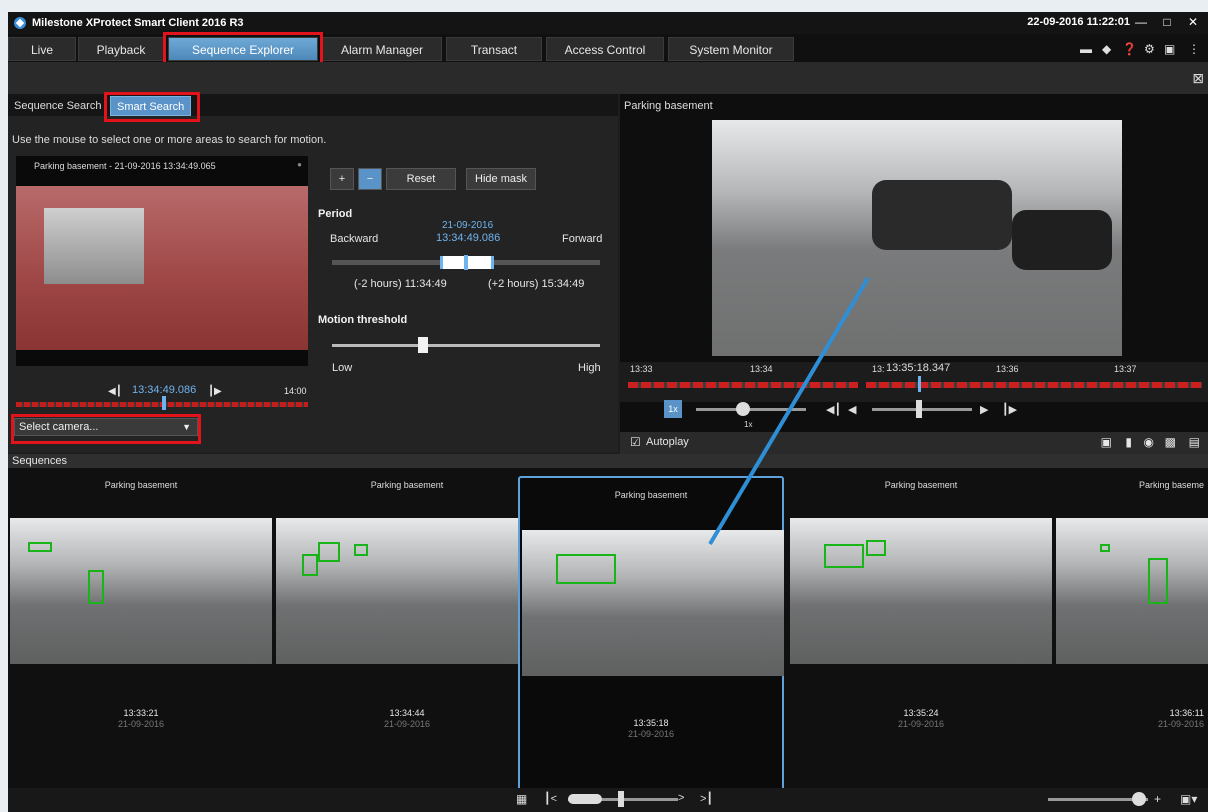  I want to click on next-icon: >, so click(681, 798).